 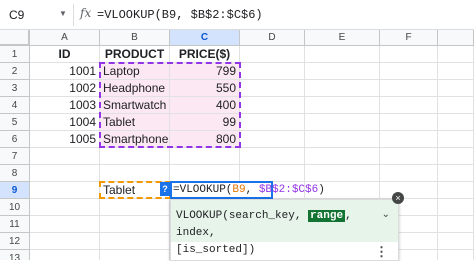 I want to click on formula-help-tag: ?, so click(x=165, y=189).